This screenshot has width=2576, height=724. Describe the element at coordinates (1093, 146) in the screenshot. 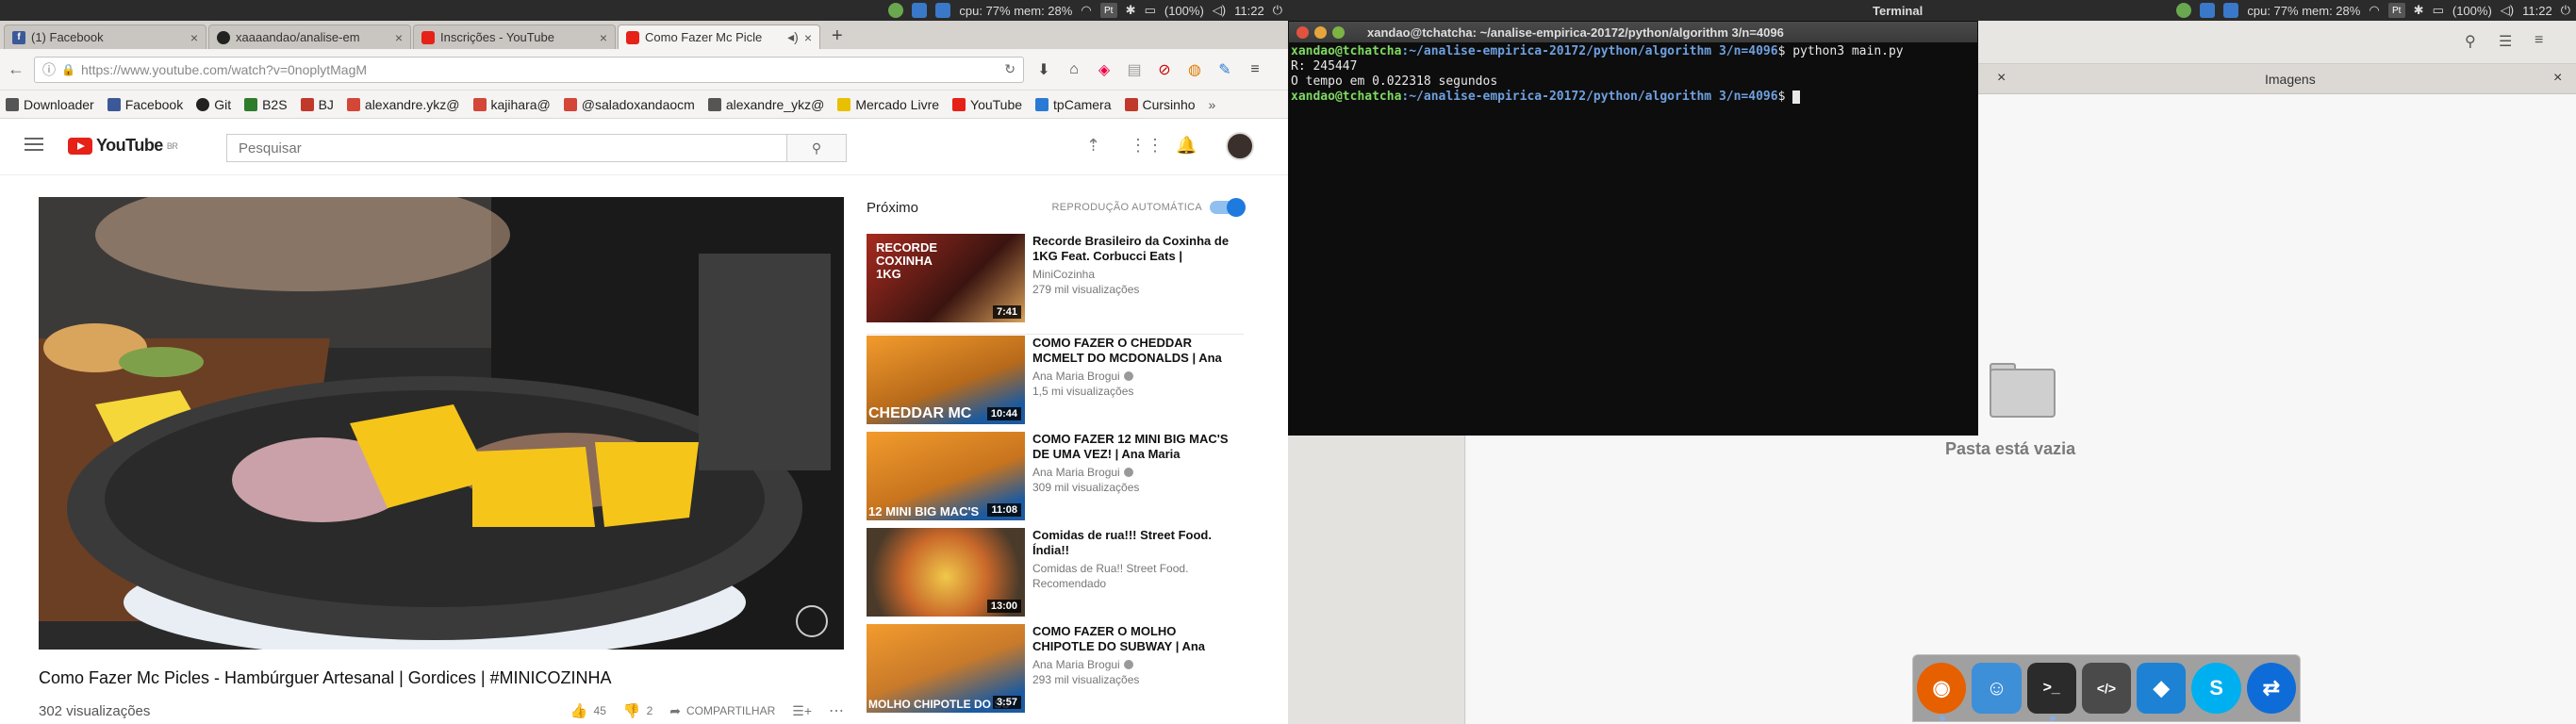

I see `upload-icon: ⇡` at that location.